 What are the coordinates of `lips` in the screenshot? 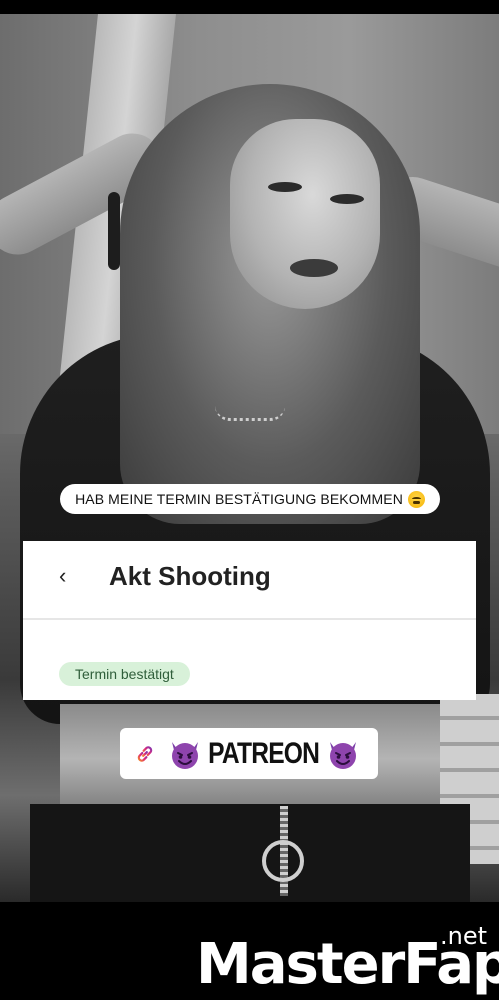 It's located at (314, 268).